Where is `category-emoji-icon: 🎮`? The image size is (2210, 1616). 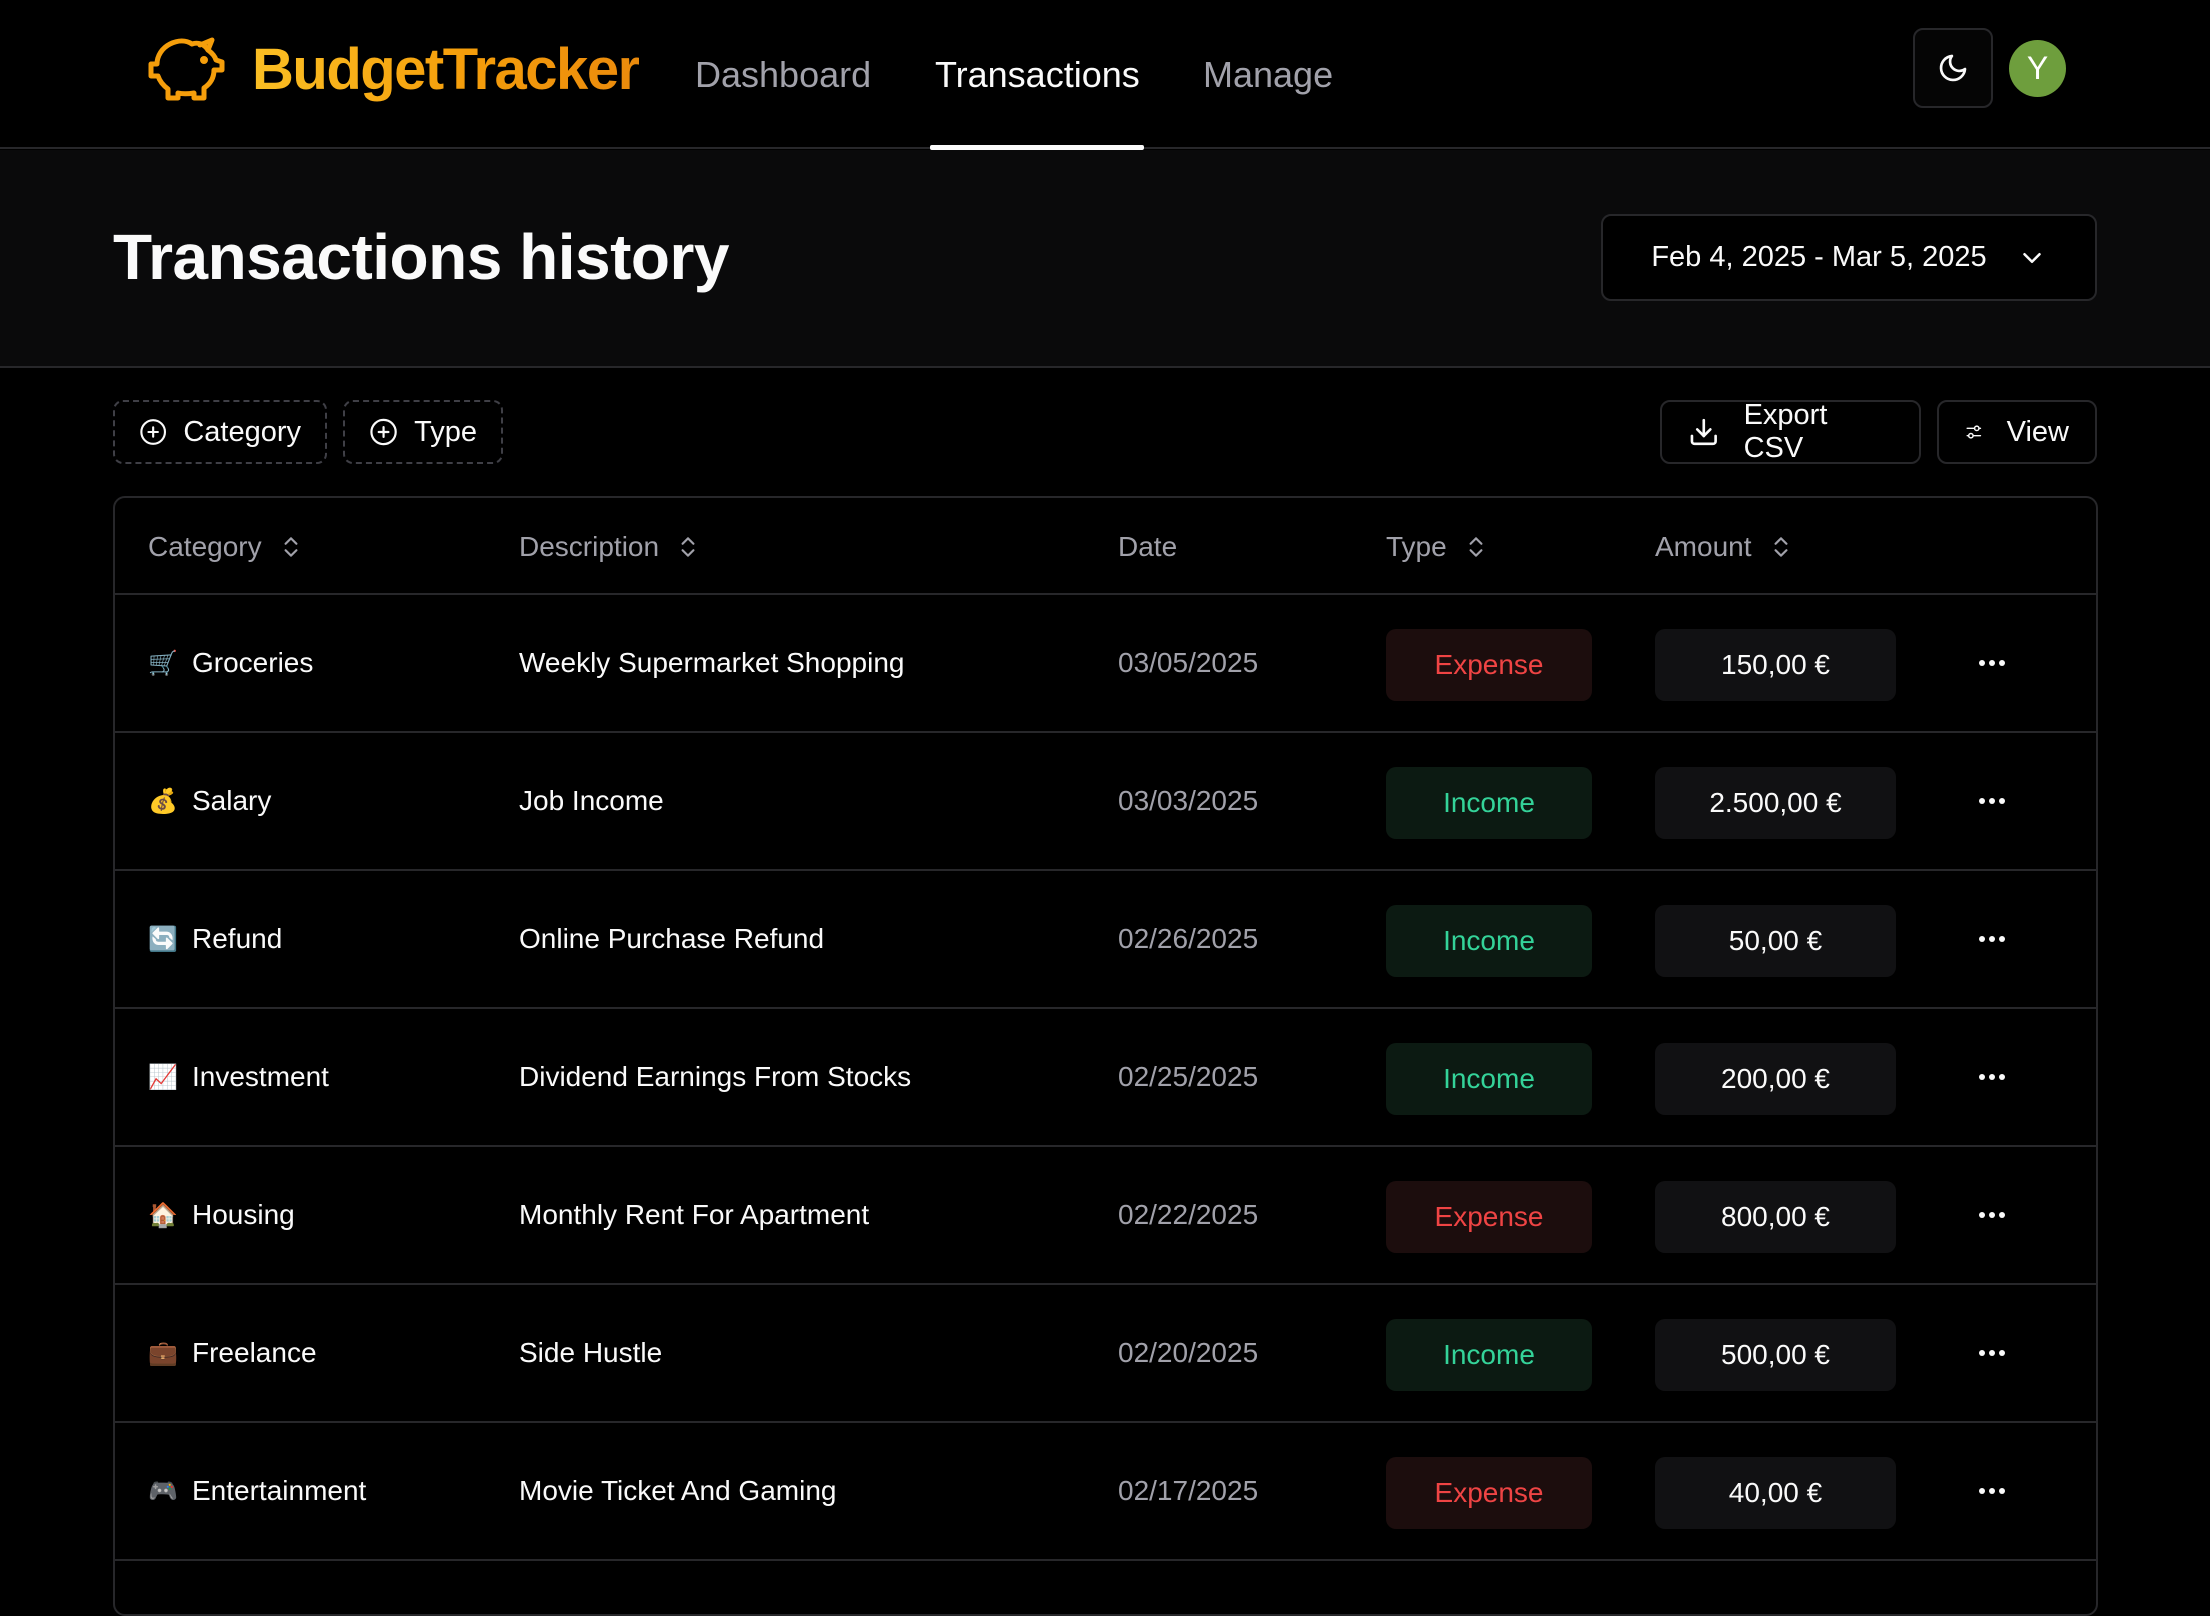
category-emoji-icon: 🎮 is located at coordinates (163, 1491).